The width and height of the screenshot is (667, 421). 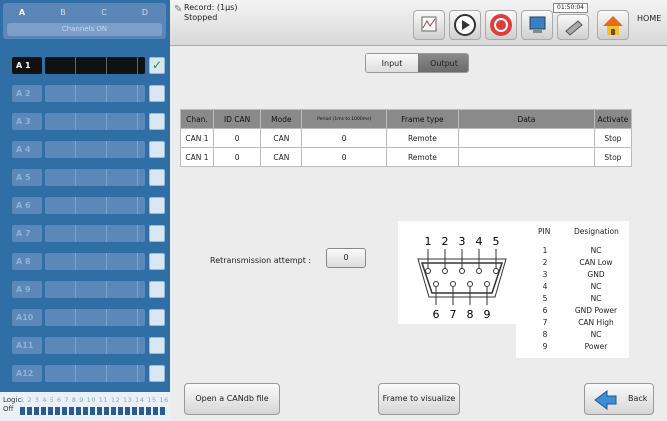 I want to click on channel-row: A10, so click(x=88, y=317).